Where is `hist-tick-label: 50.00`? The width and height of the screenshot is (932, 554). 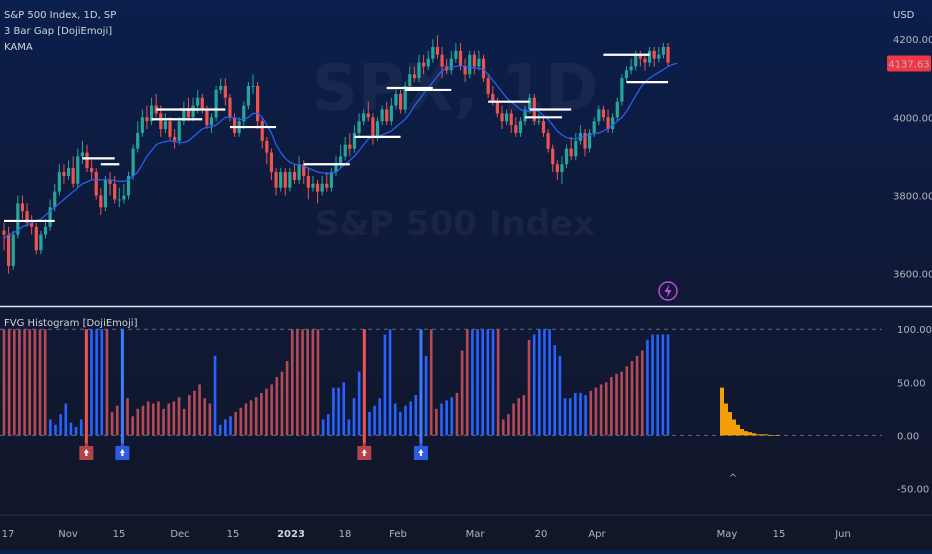 hist-tick-label: 50.00 is located at coordinates (911, 383).